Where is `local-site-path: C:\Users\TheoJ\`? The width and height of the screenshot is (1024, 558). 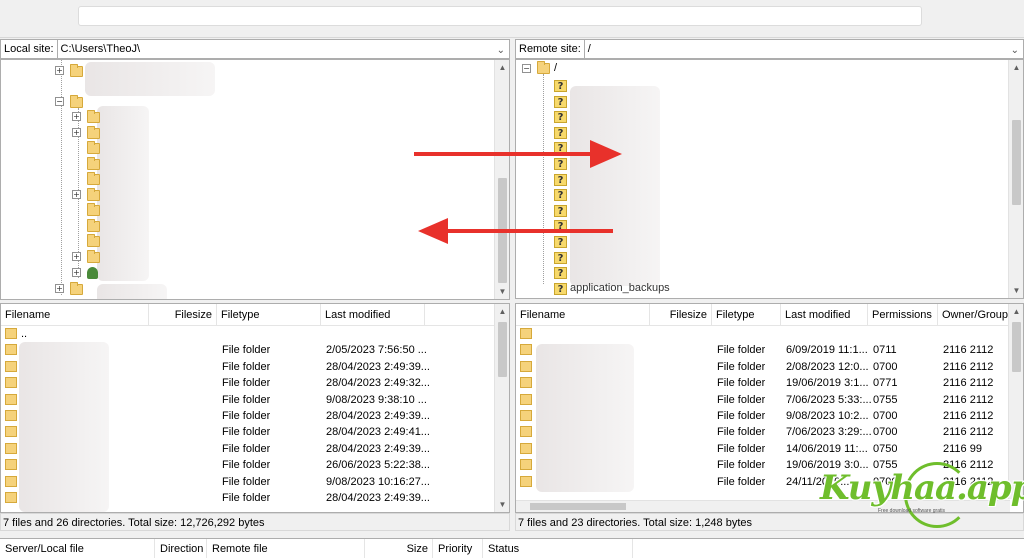 local-site-path: C:\Users\TheoJ\ is located at coordinates (100, 49).